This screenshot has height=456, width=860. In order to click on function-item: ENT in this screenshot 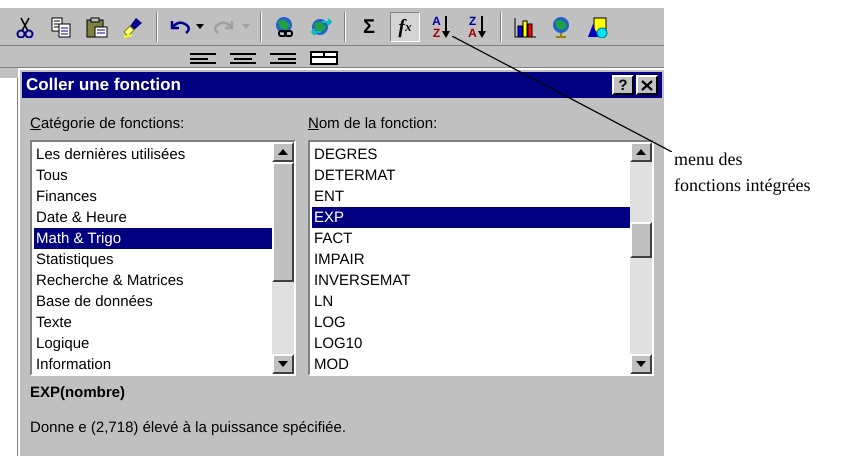, I will do `click(471, 196)`.